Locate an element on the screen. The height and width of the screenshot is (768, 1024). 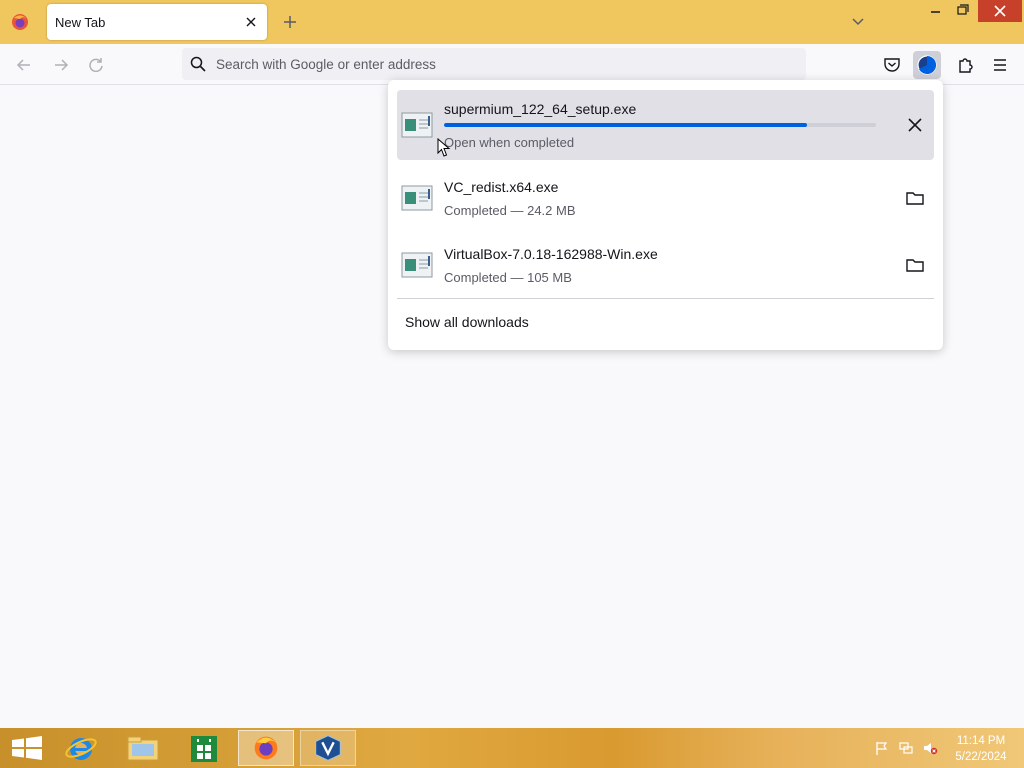
download-file-name: VC_redist.x64.exe is located at coordinates (501, 187).